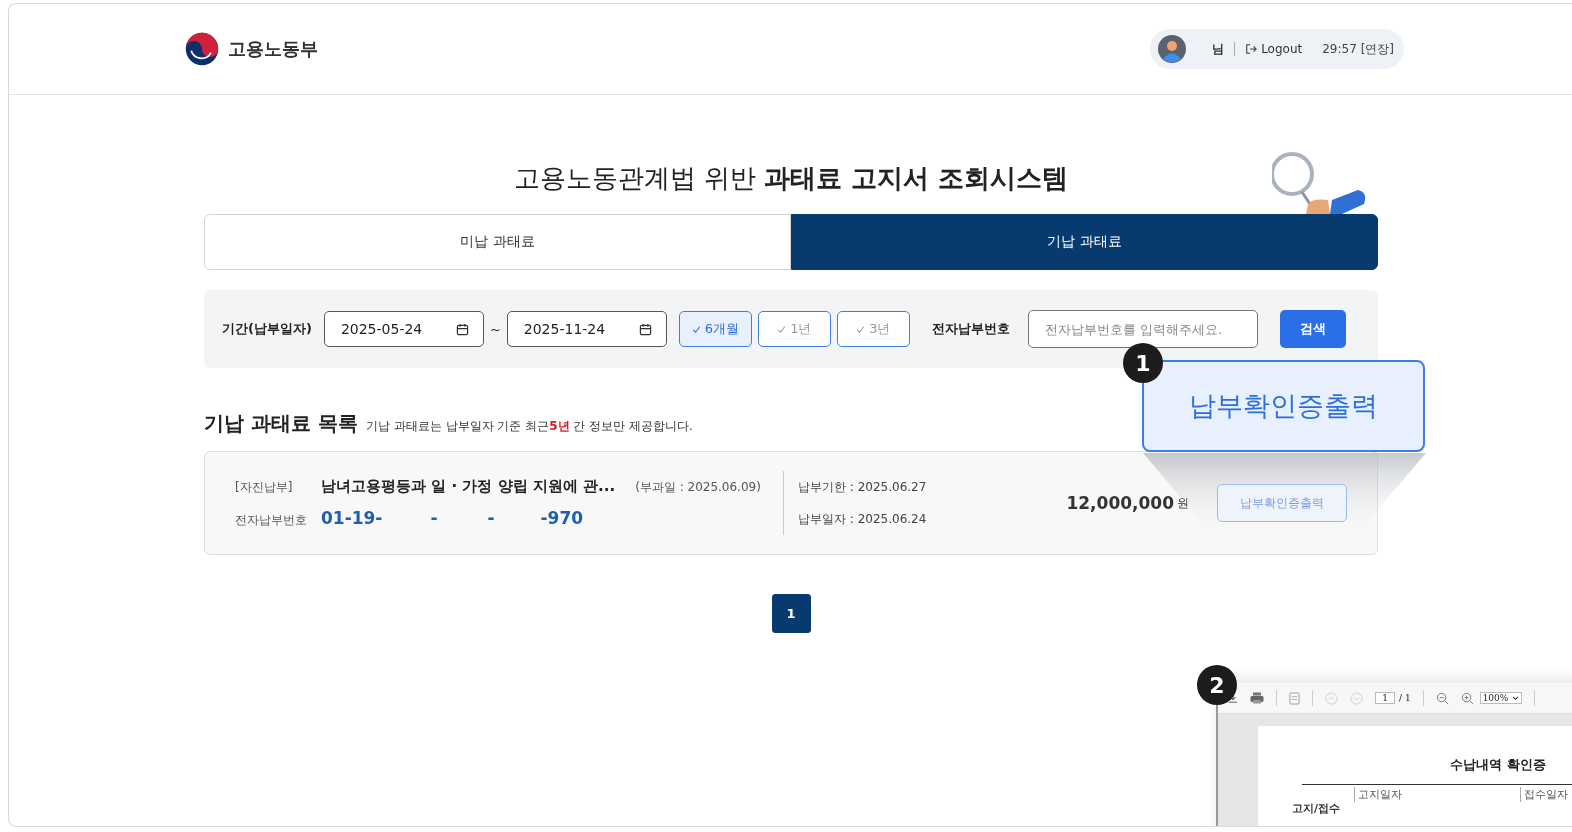 This screenshot has width=1572, height=832. What do you see at coordinates (264, 487) in the screenshot?
I see `payment-type: [자진납부]` at bounding box center [264, 487].